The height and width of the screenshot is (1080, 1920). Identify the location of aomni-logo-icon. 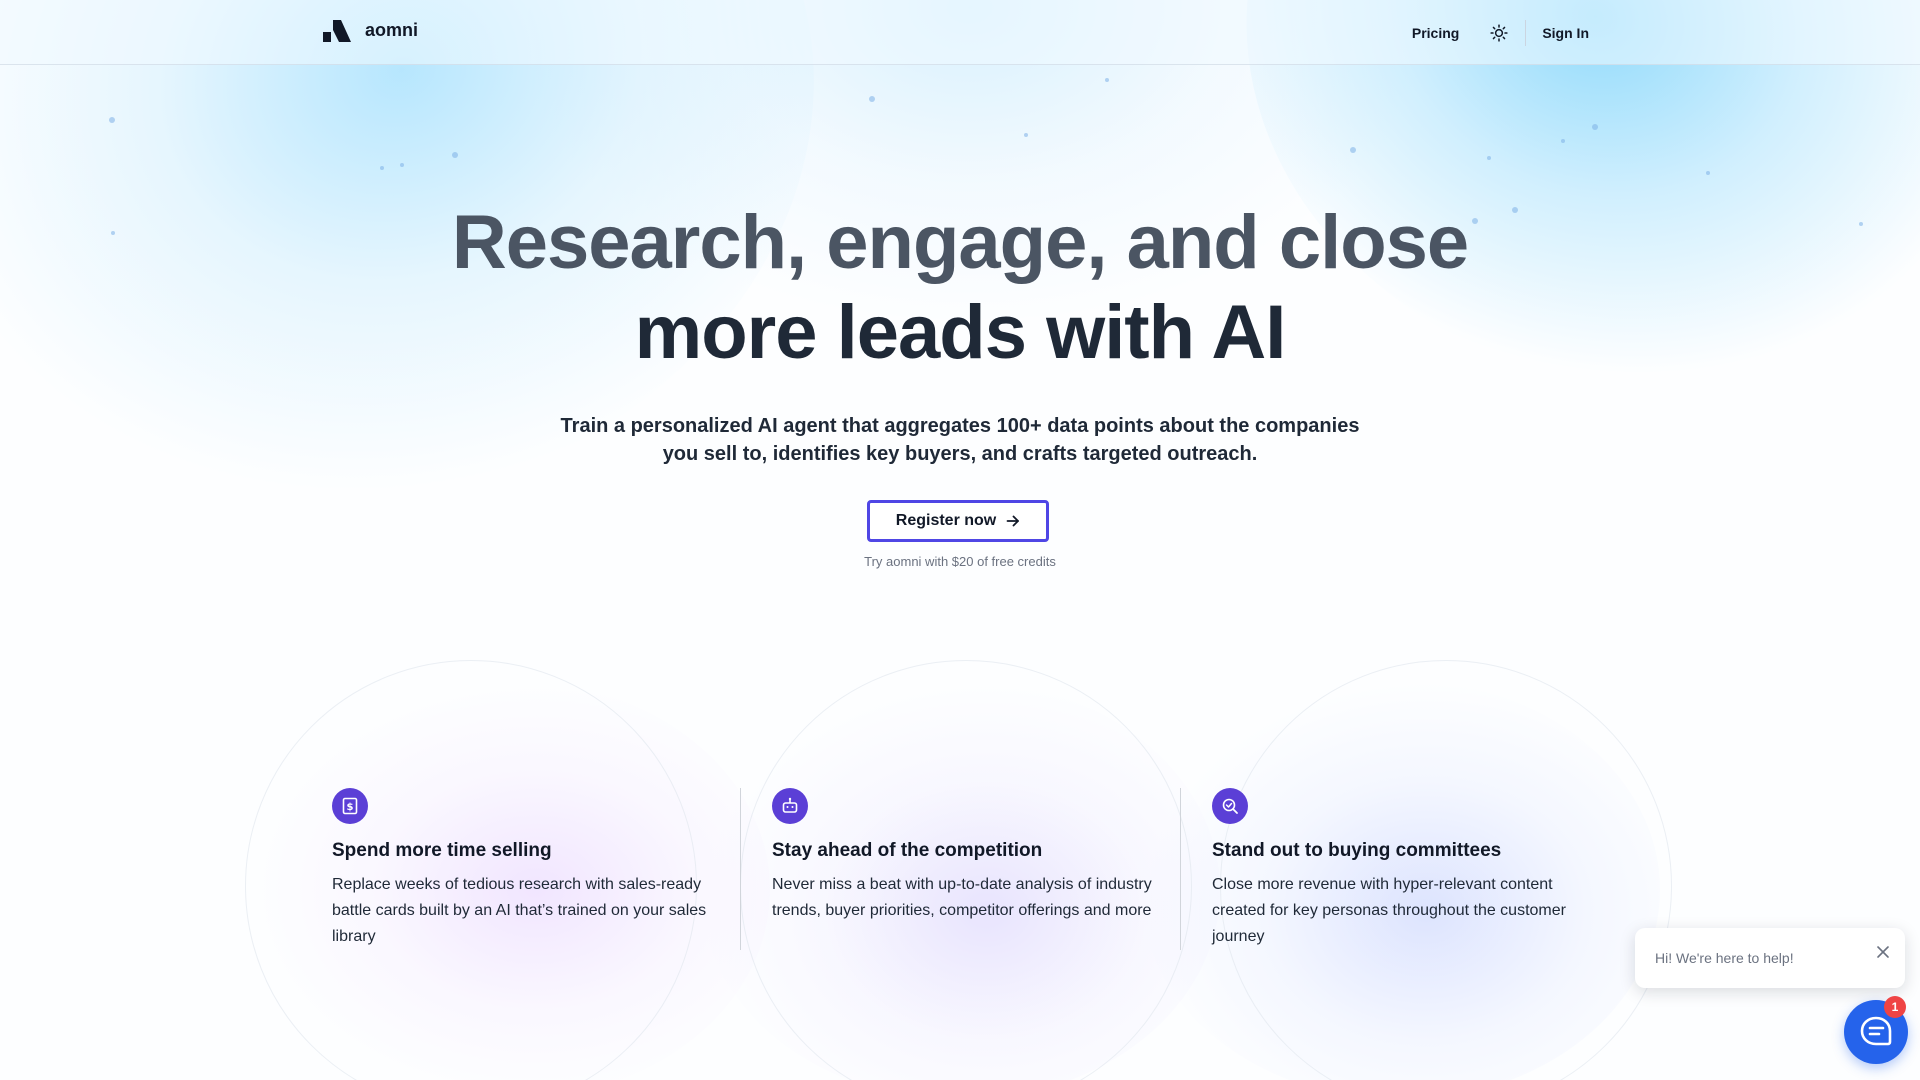
(337, 31).